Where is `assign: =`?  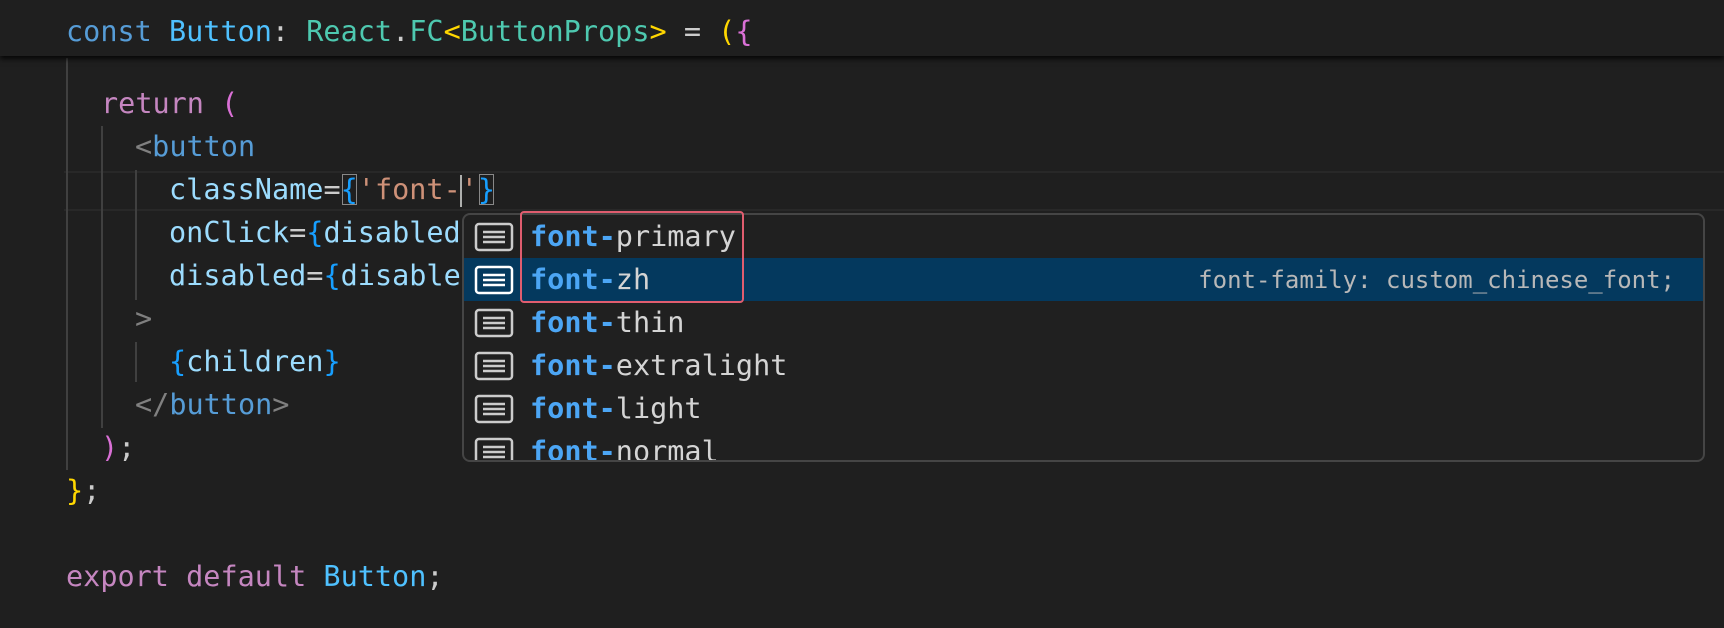
assign: = is located at coordinates (692, 31).